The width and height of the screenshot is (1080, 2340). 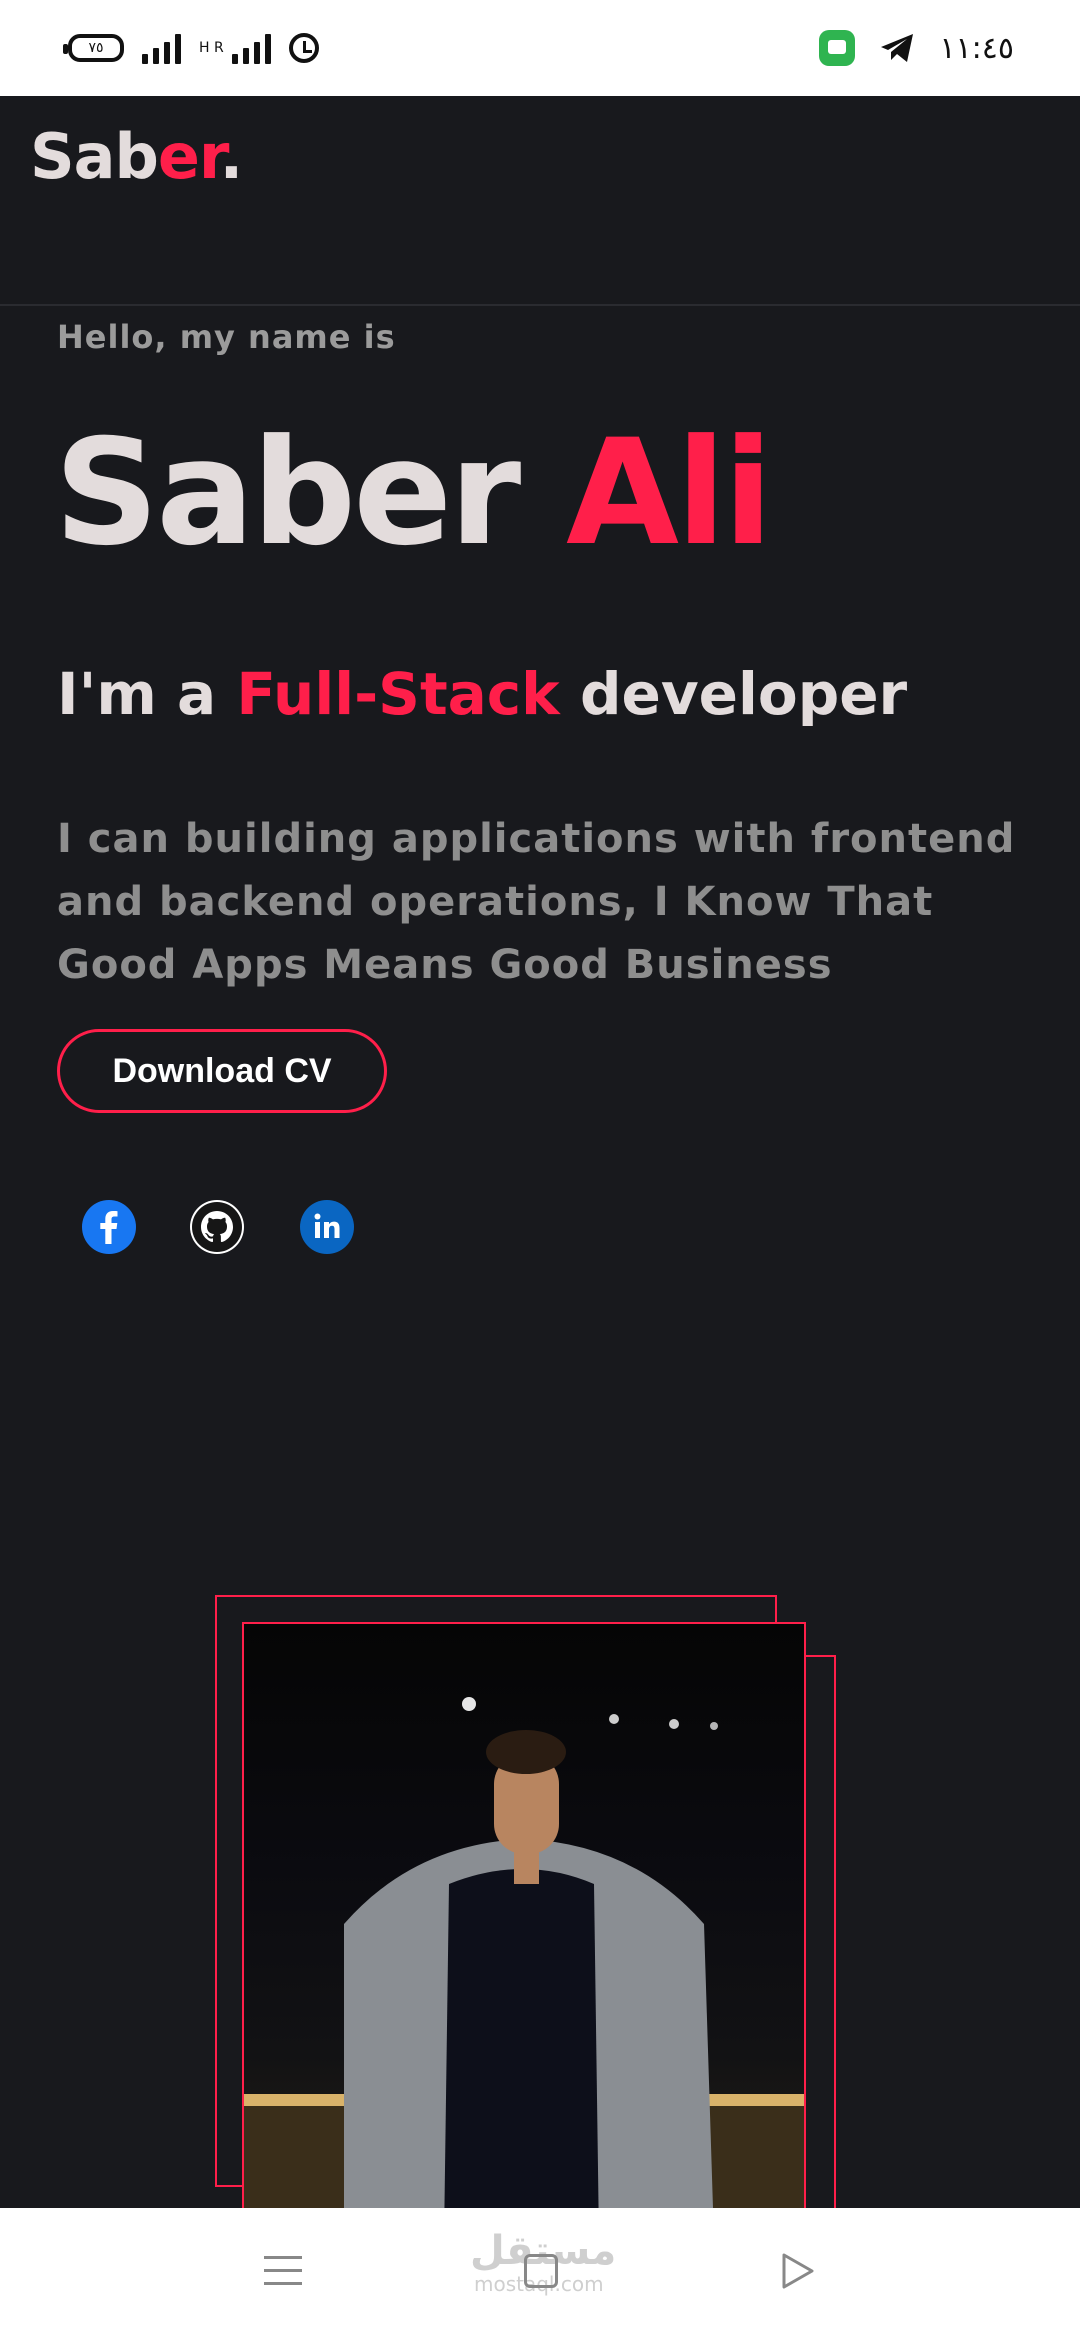 I want to click on facebook-icon, so click(x=109, y=1227).